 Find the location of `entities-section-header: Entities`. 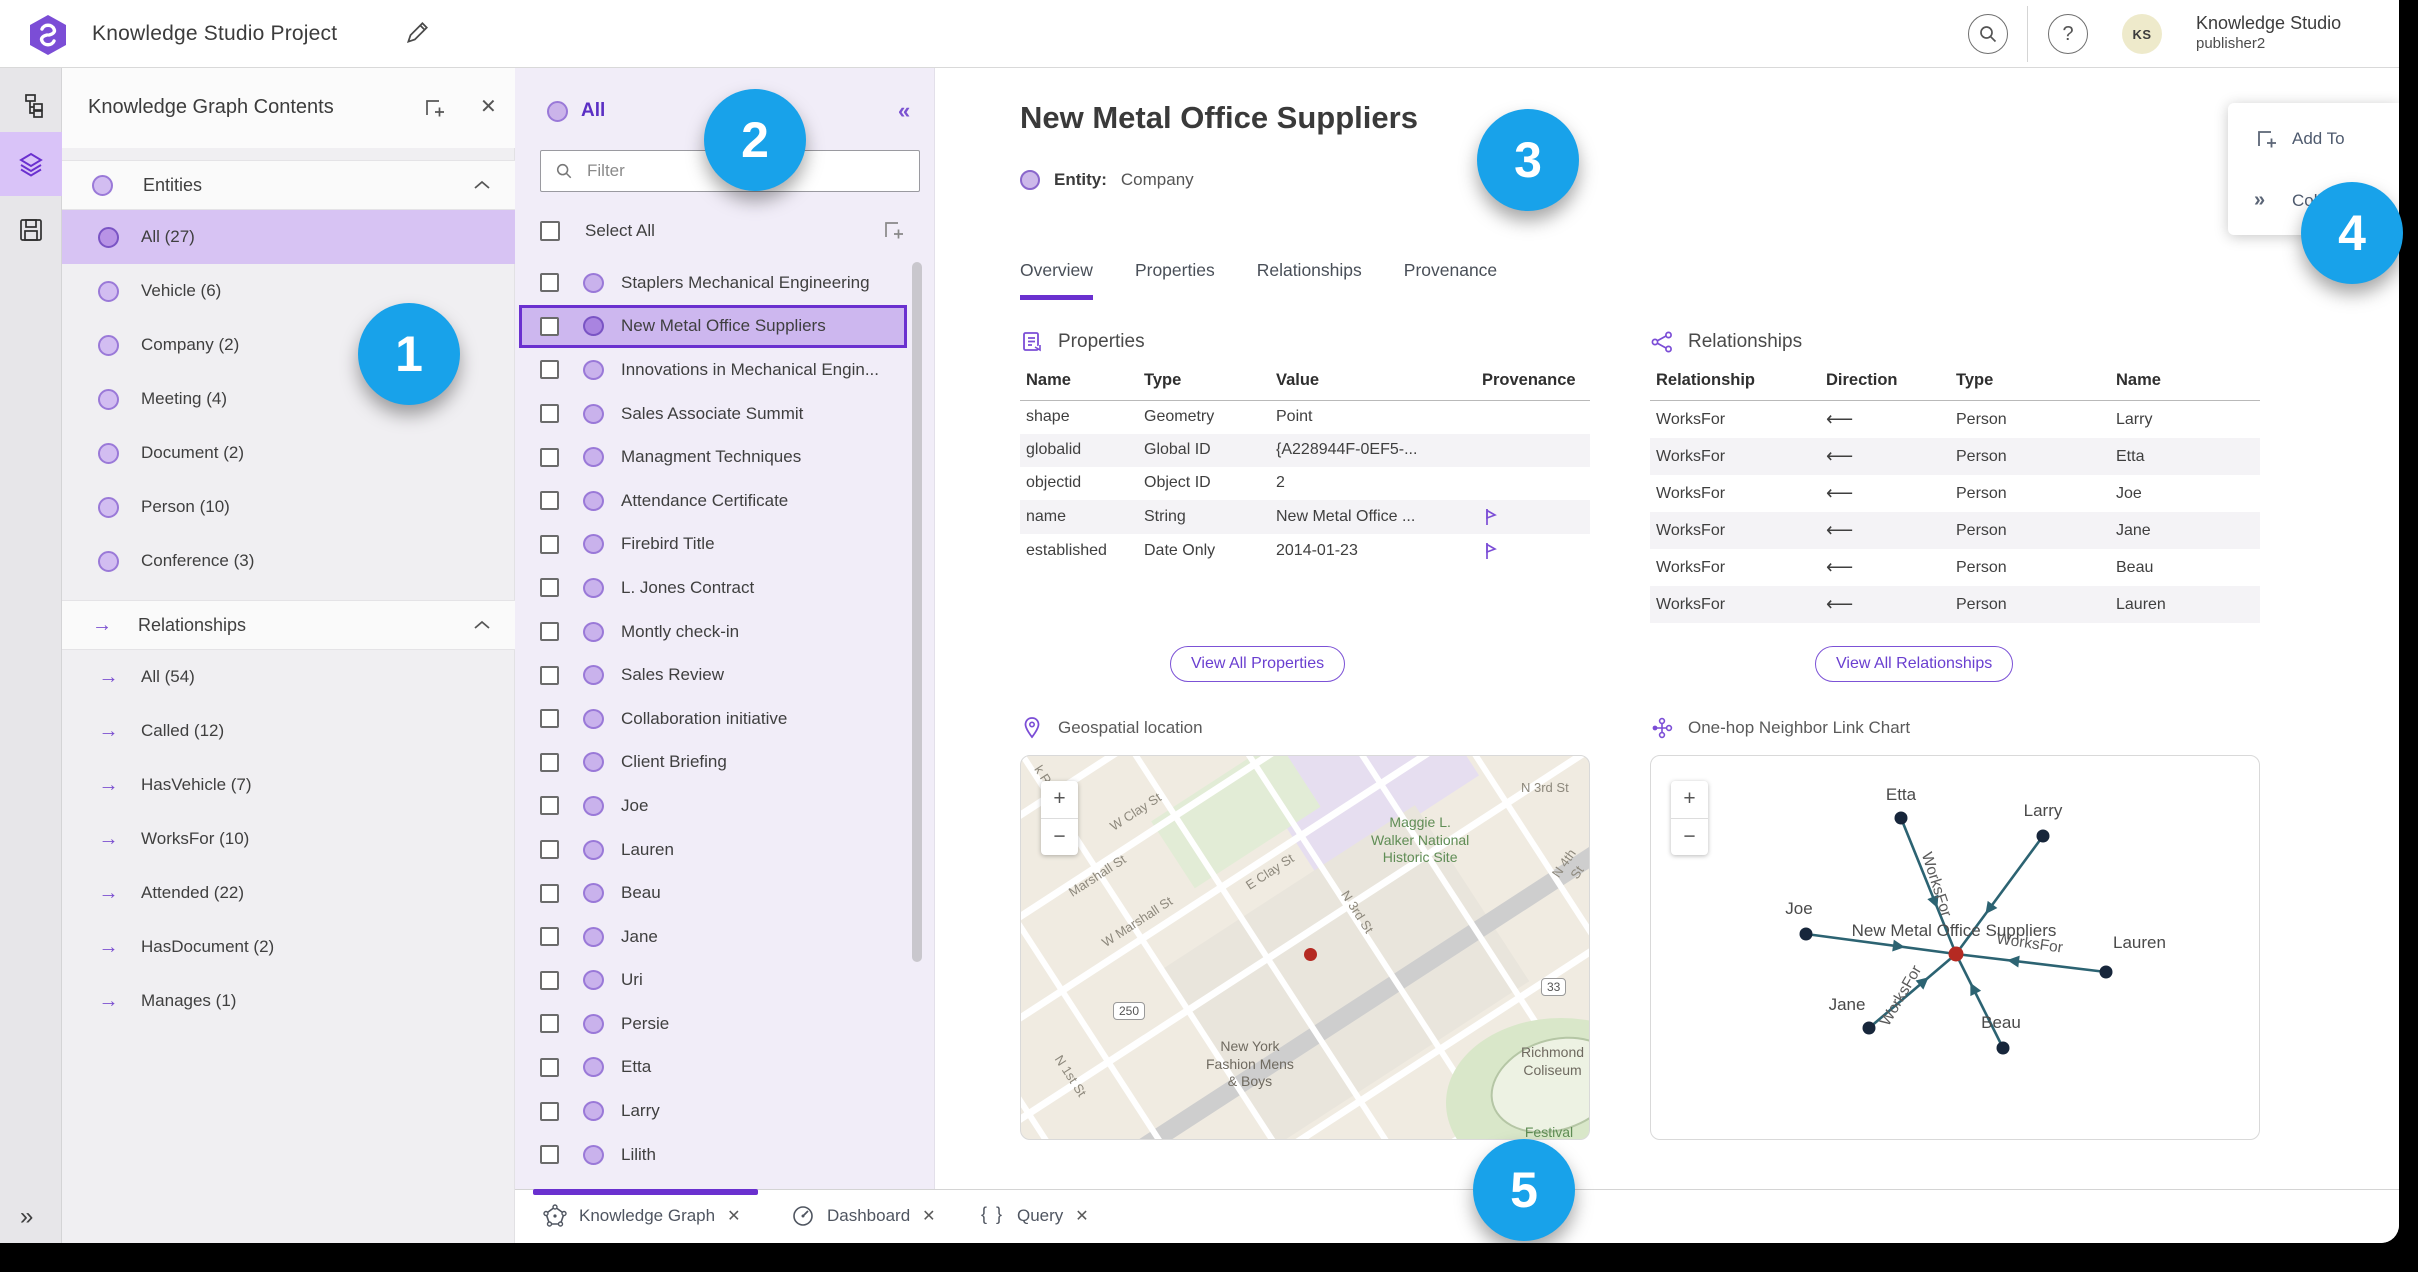

entities-section-header: Entities is located at coordinates (288, 185).